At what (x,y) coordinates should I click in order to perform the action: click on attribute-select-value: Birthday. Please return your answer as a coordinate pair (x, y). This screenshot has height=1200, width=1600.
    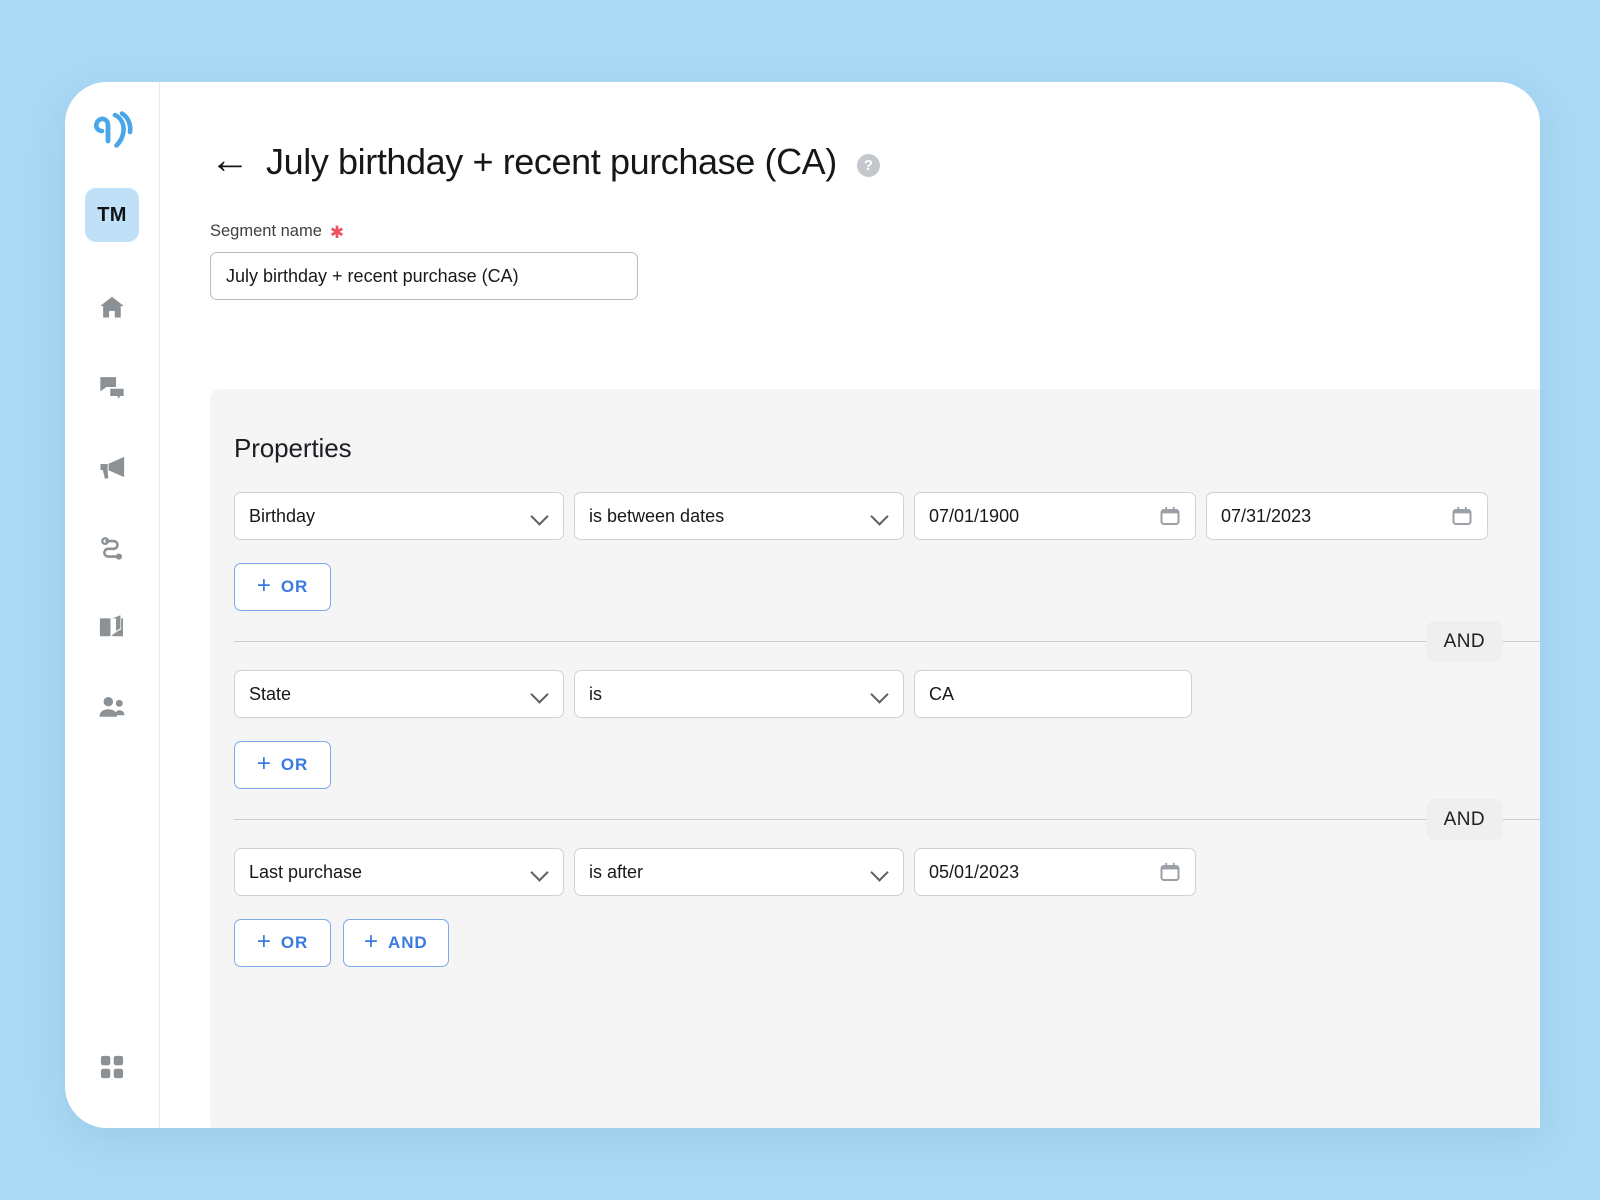
    Looking at the image, I should click on (282, 515).